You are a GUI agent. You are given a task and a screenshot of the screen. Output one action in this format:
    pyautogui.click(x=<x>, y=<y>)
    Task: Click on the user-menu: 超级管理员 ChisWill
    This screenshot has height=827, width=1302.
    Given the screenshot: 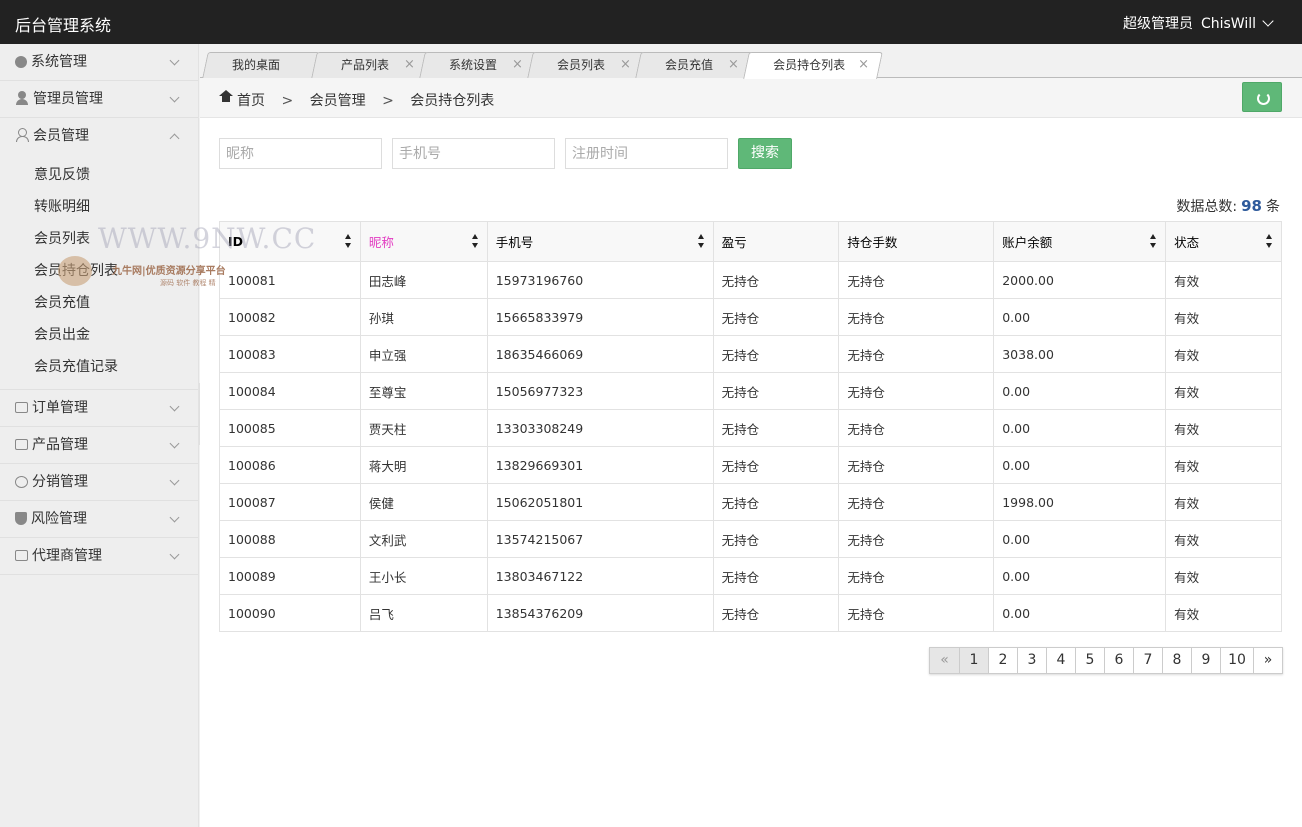 What is the action you would take?
    pyautogui.click(x=1198, y=23)
    